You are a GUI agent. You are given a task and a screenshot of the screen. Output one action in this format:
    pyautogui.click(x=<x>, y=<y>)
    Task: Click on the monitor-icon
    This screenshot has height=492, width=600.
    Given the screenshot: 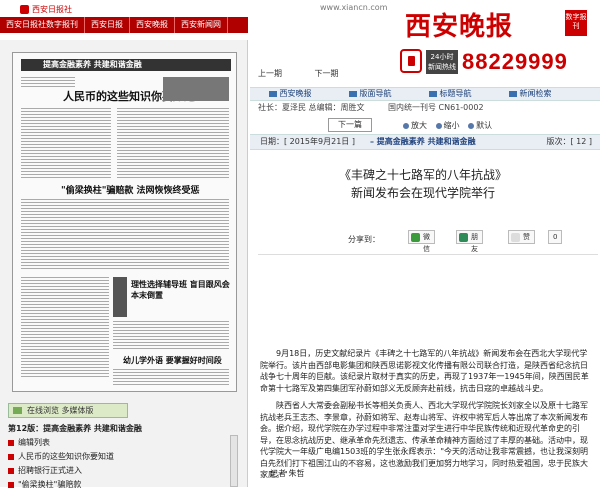 What is the action you would take?
    pyautogui.click(x=17, y=410)
    